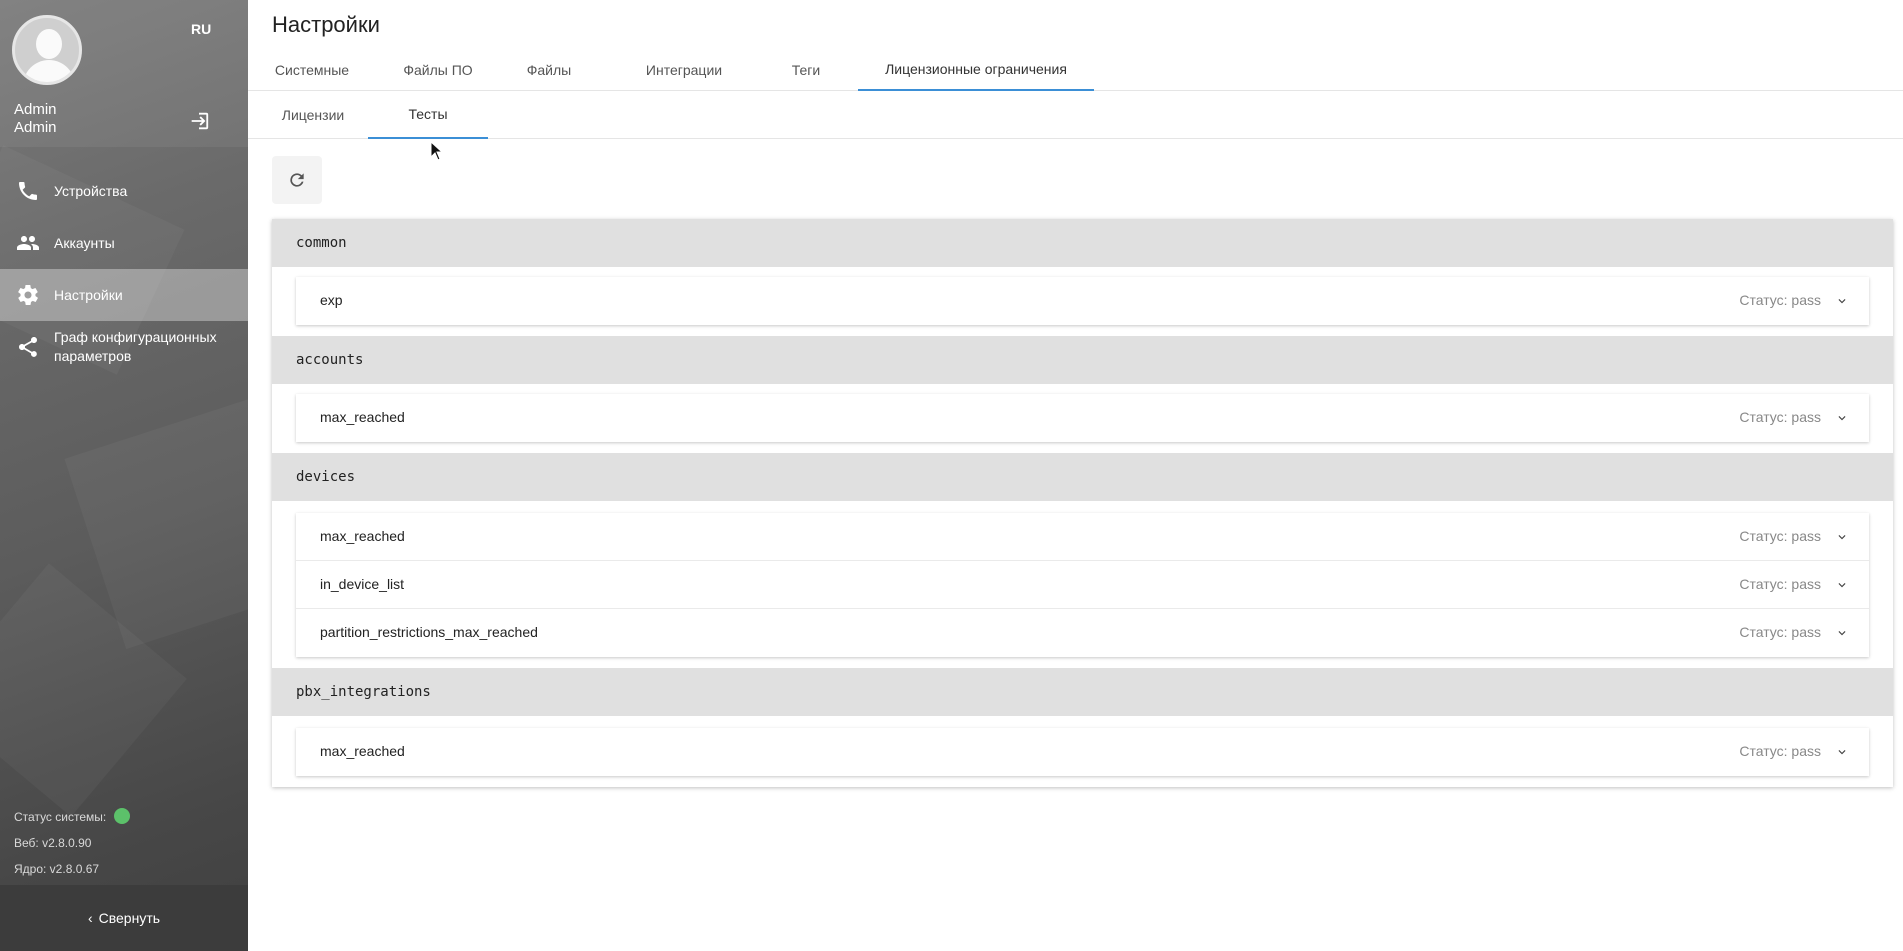 The width and height of the screenshot is (1903, 951). What do you see at coordinates (35, 109) in the screenshot?
I see `user-first-name: Admin` at bounding box center [35, 109].